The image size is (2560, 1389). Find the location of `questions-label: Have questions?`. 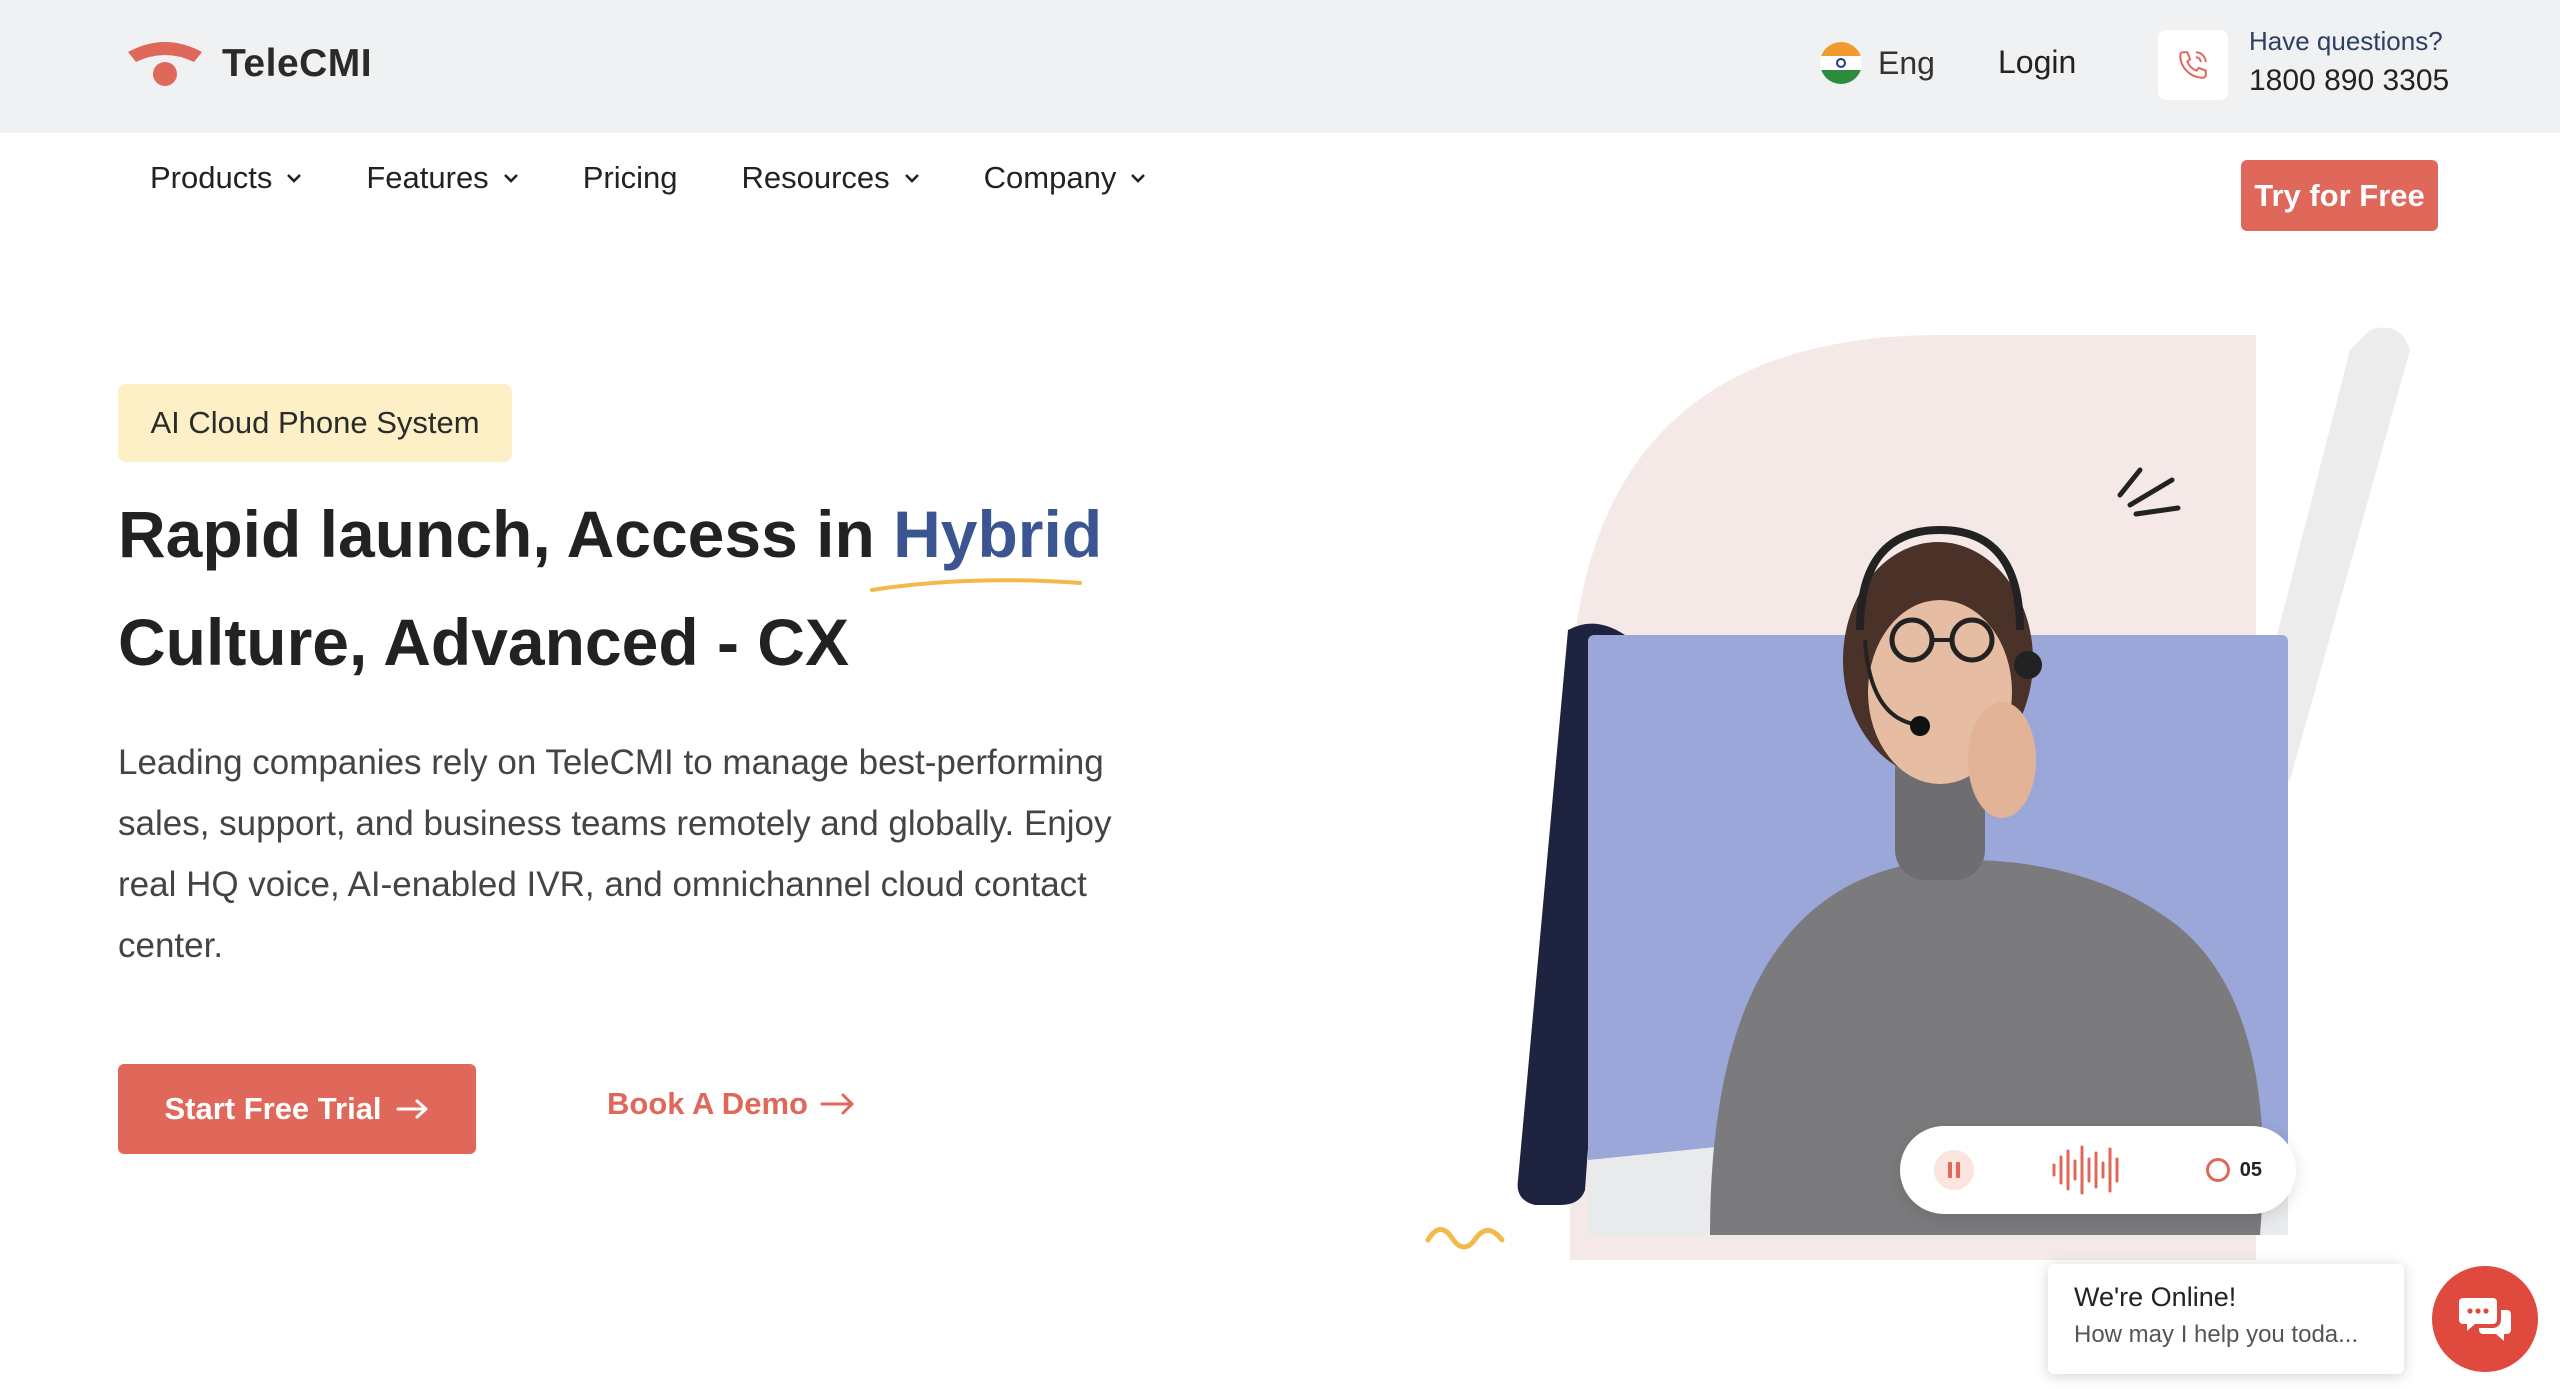

questions-label: Have questions? is located at coordinates (2346, 41).